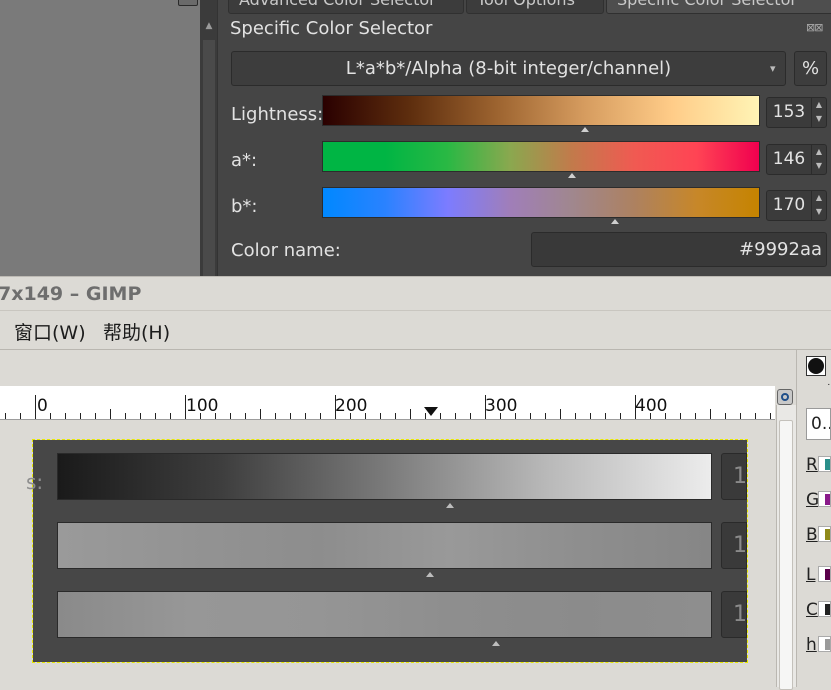  Describe the element at coordinates (331, 28) in the screenshot. I see `panel-title: Specific Color Selector` at that location.